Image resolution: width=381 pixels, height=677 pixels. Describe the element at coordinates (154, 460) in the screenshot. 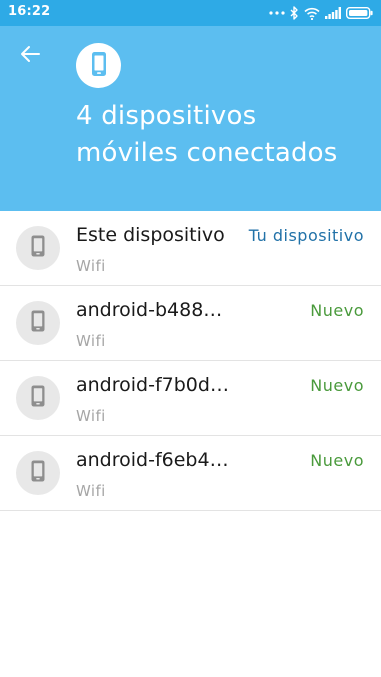

I see `device-name: android-f6eb4c03` at that location.